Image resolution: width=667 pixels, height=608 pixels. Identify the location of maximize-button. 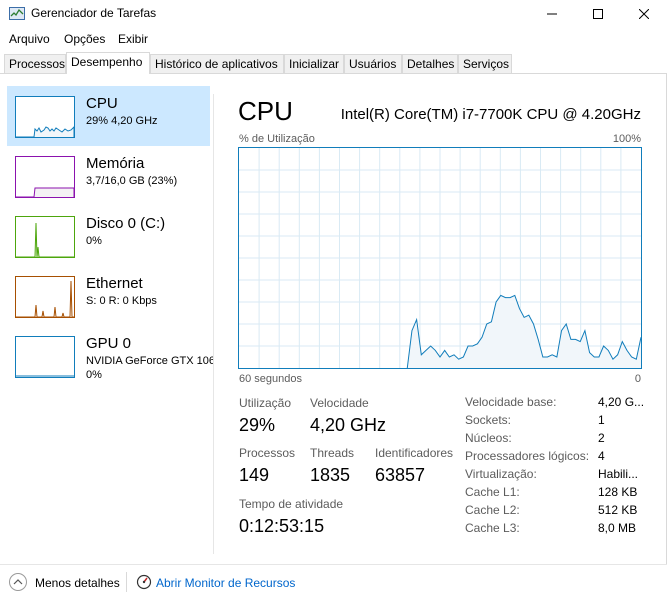
(598, 14).